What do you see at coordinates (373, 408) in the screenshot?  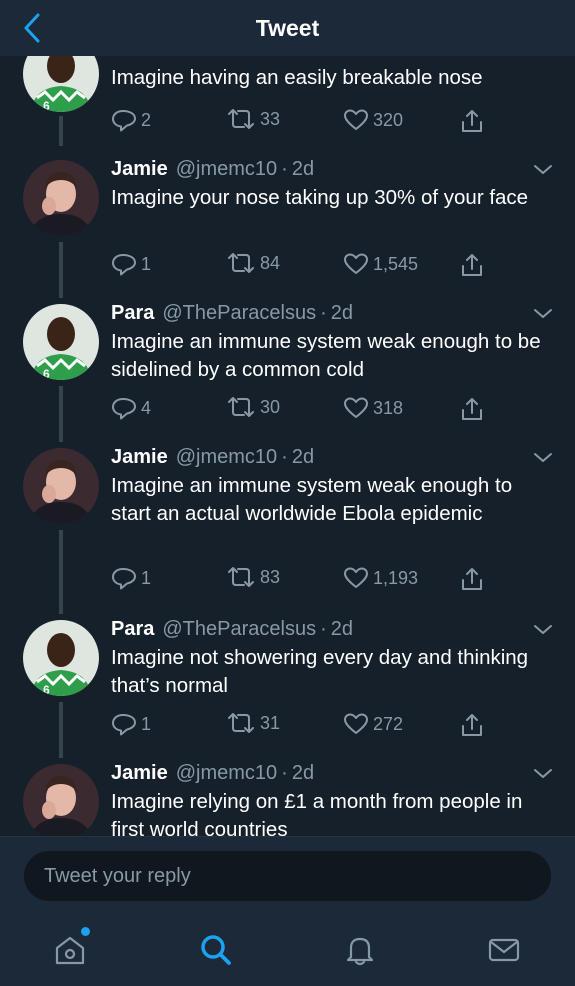 I see `like-button: 318` at bounding box center [373, 408].